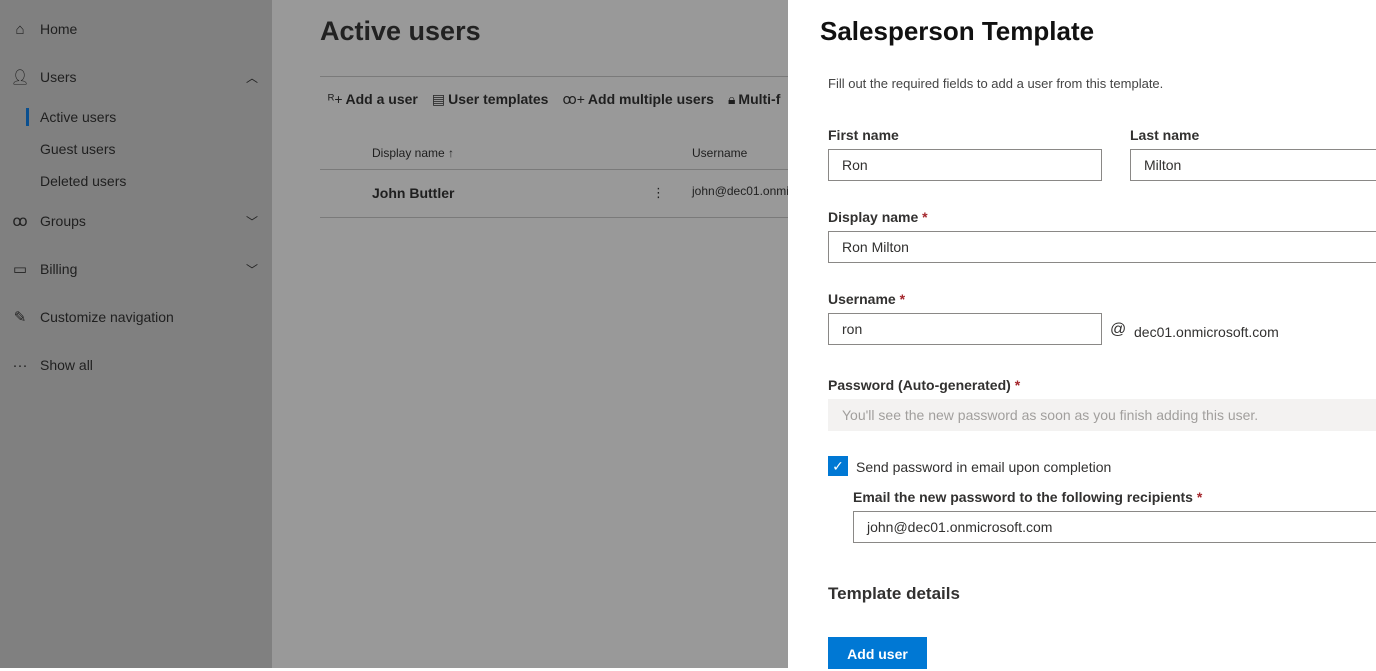 Image resolution: width=1376 pixels, height=671 pixels. Describe the element at coordinates (335, 99) in the screenshot. I see `add-user-icon: ᴿ+` at that location.